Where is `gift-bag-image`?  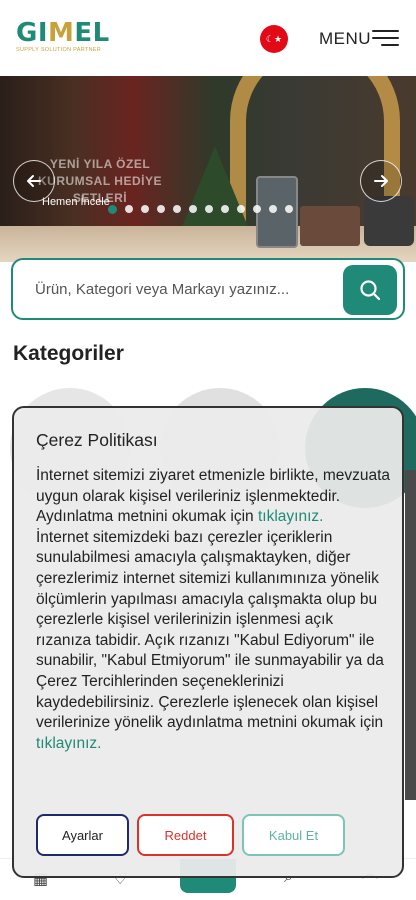 gift-bag-image is located at coordinates (389, 221).